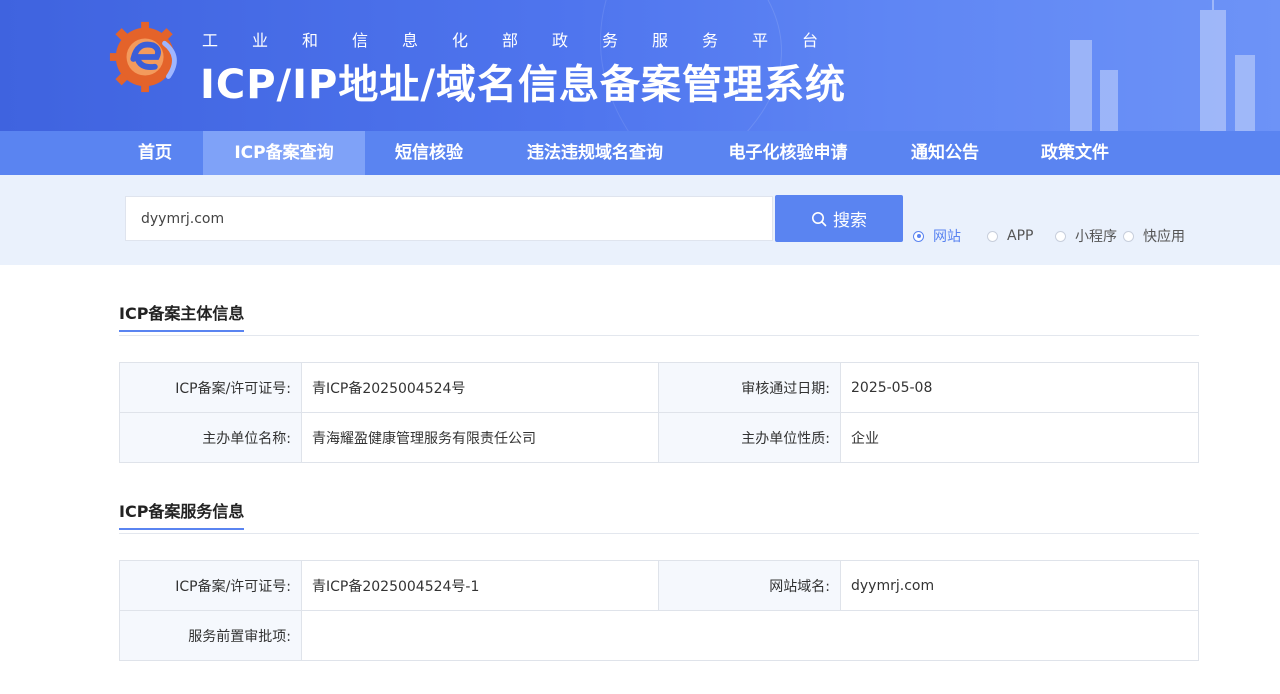 Image resolution: width=1280 pixels, height=694 pixels. Describe the element at coordinates (509, 40) in the screenshot. I see `ministry-subtitle: 工业 和信 息化 部政 务服 务平 台` at that location.